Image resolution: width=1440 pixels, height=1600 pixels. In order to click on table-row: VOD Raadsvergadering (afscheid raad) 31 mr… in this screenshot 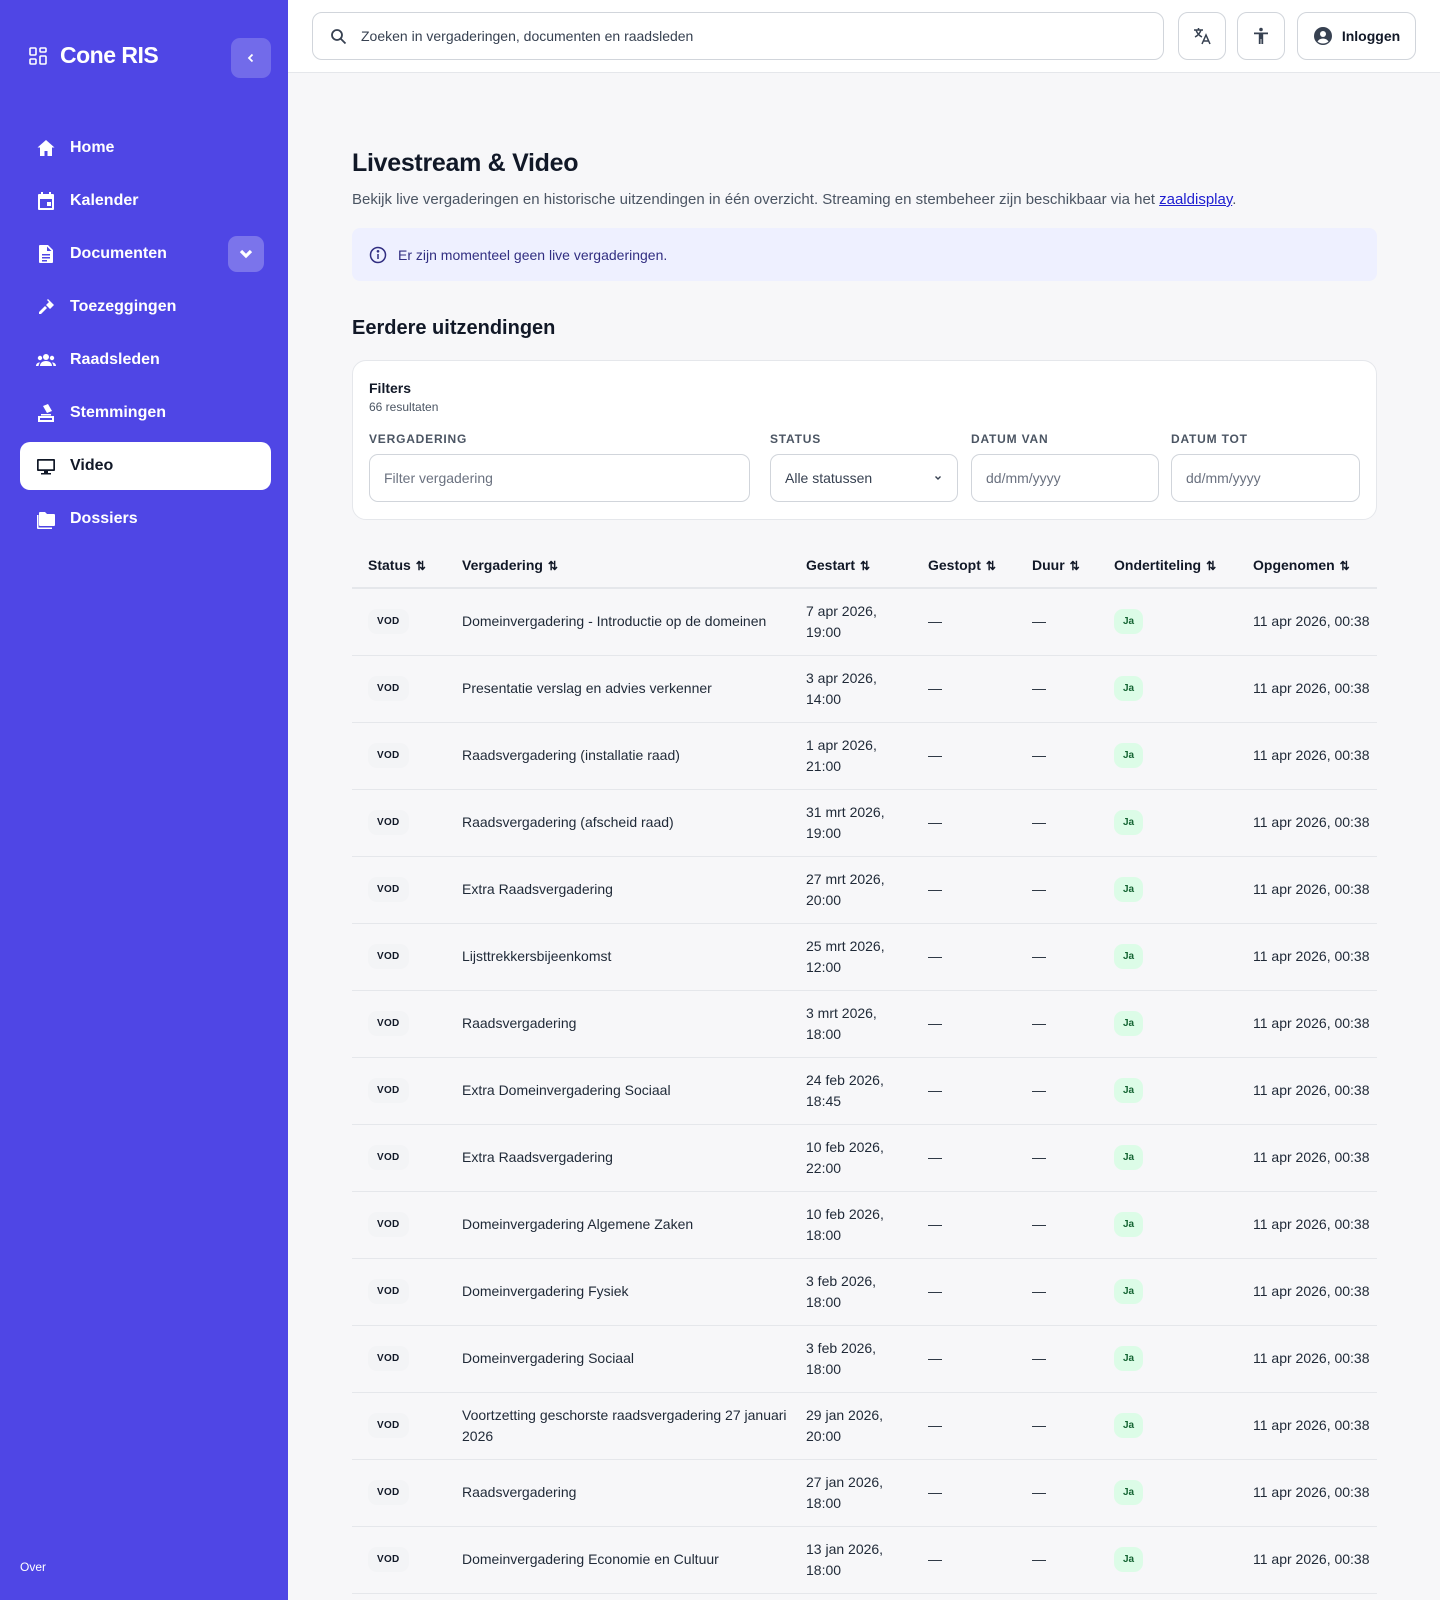, I will do `click(864, 823)`.